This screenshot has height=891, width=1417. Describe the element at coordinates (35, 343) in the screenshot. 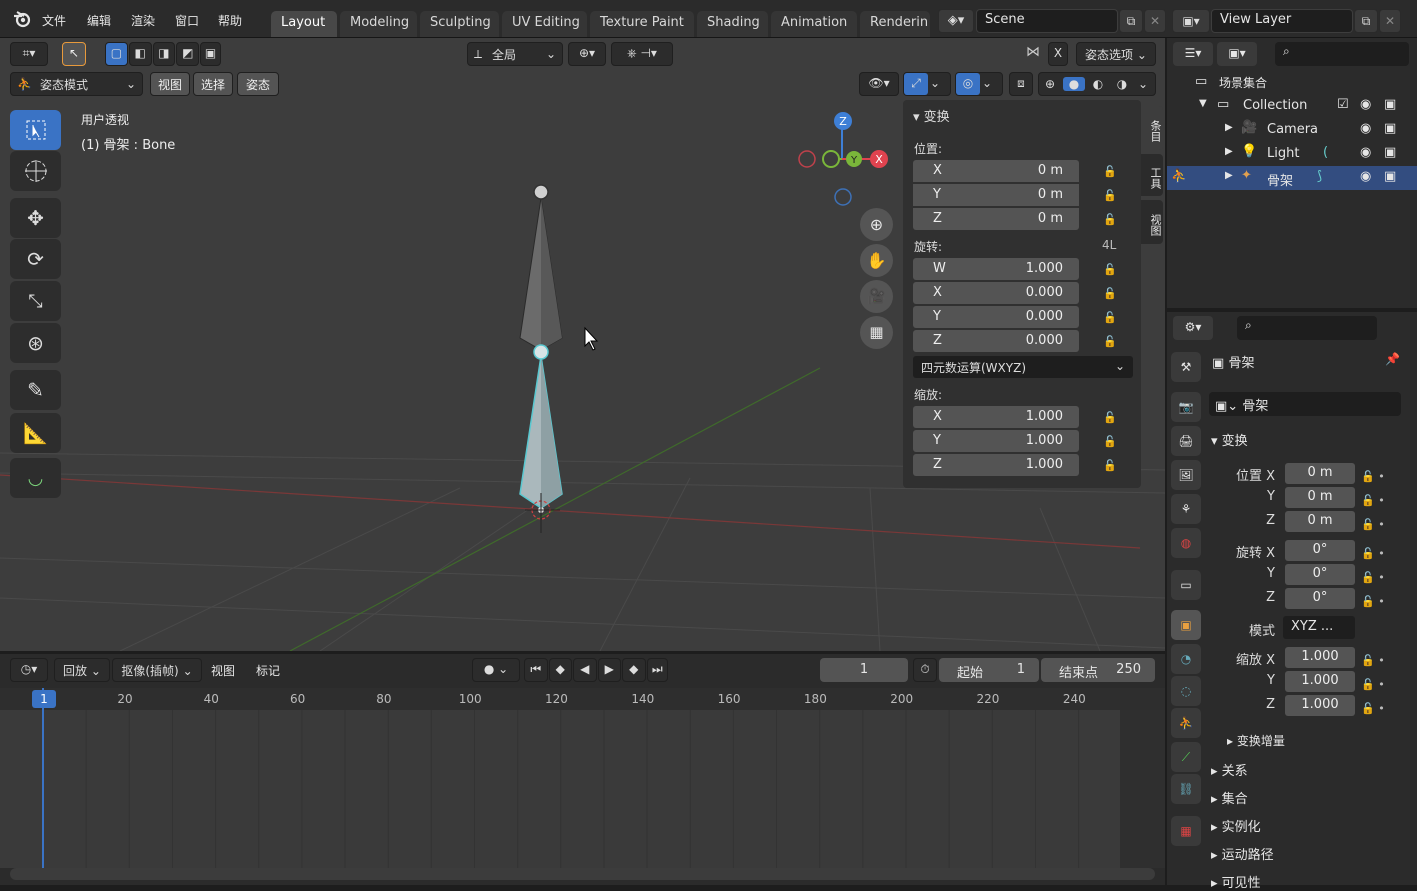

I see `tool-transform: ⊛` at that location.